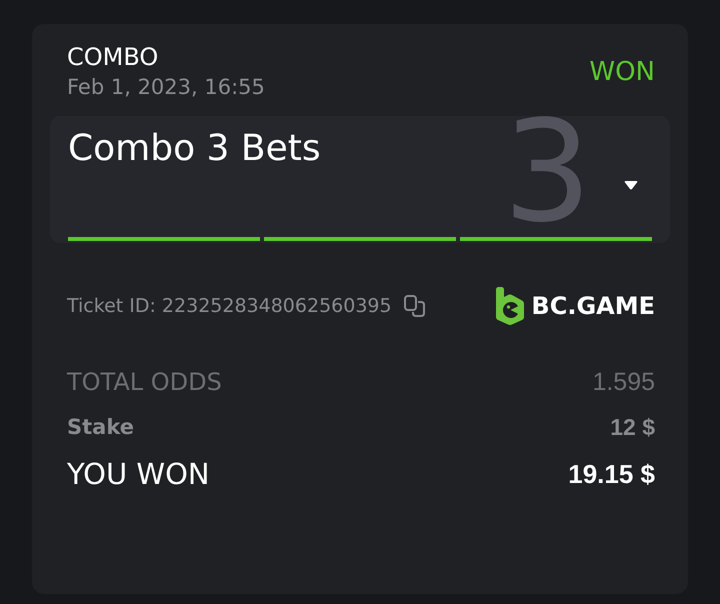 The image size is (720, 604). I want to click on ticket-id: Ticket ID: 2232528348062560395, so click(229, 306).